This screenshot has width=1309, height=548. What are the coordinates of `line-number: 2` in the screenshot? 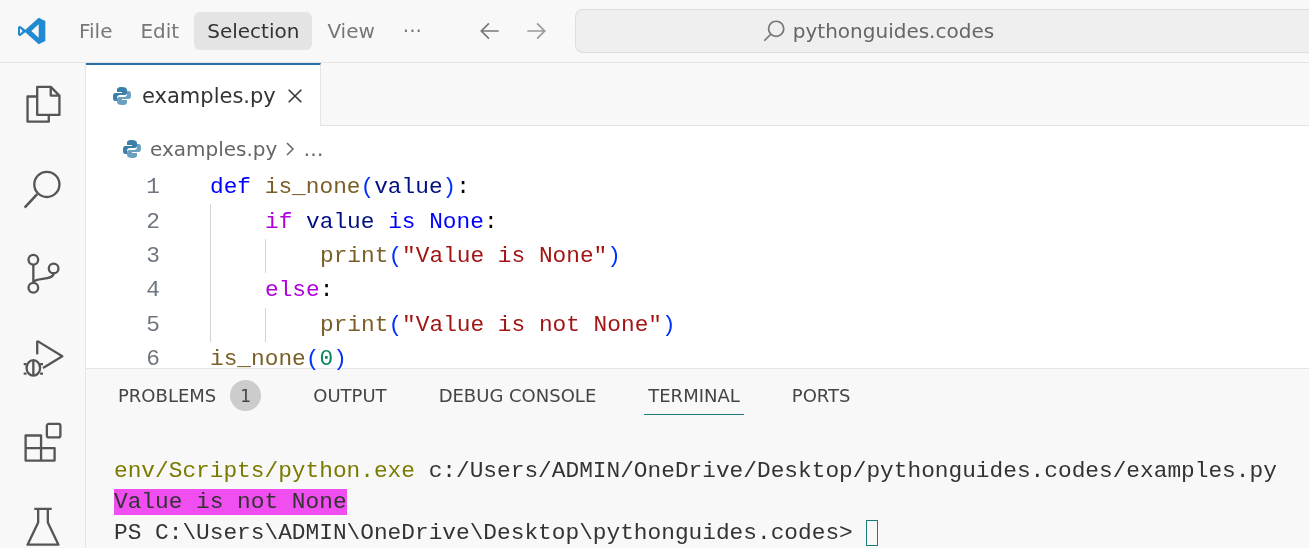 It's located at (152, 221).